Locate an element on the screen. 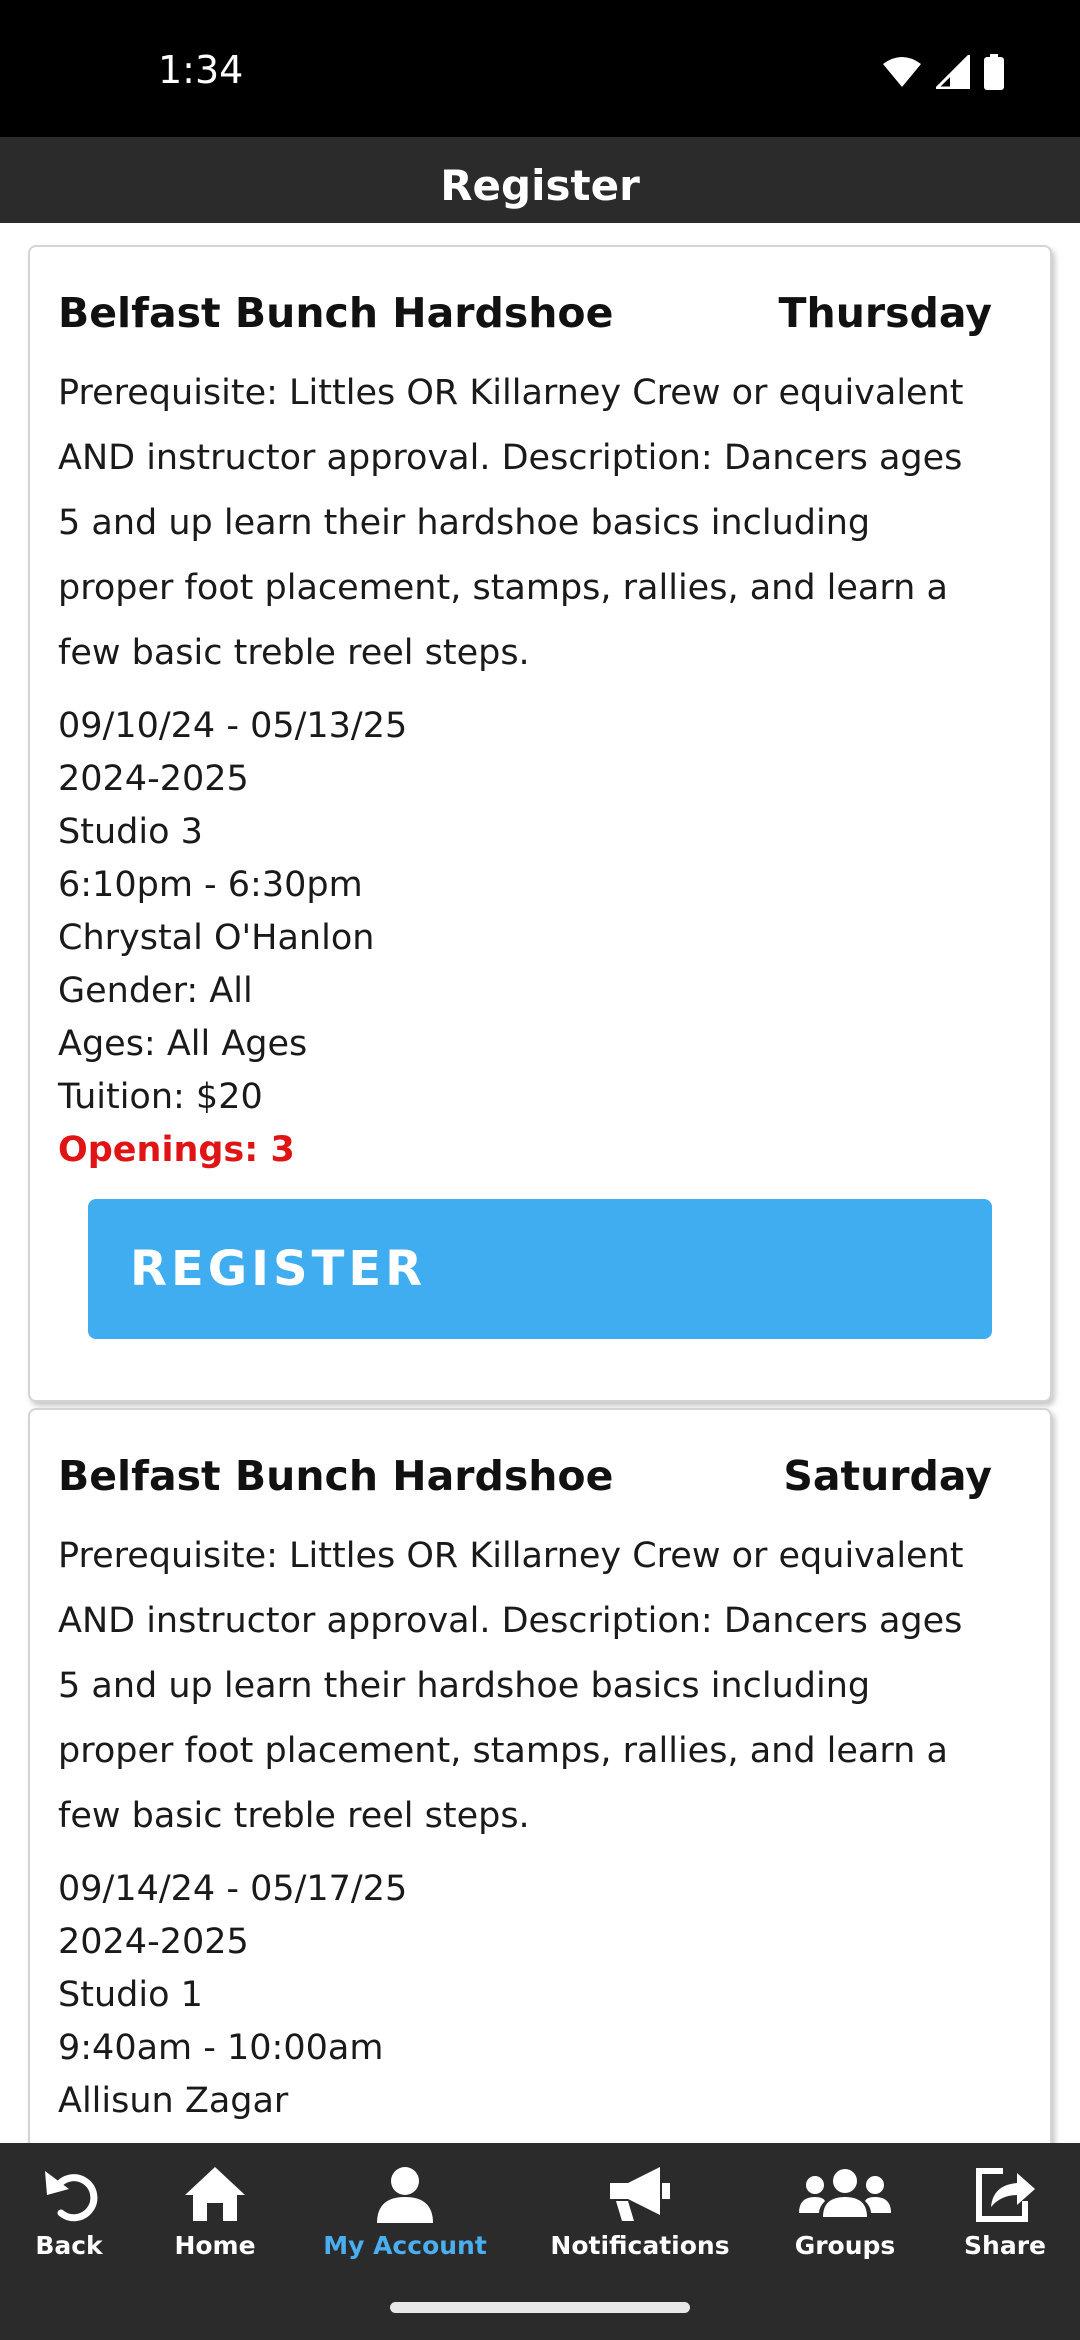  home-icon is located at coordinates (215, 2194).